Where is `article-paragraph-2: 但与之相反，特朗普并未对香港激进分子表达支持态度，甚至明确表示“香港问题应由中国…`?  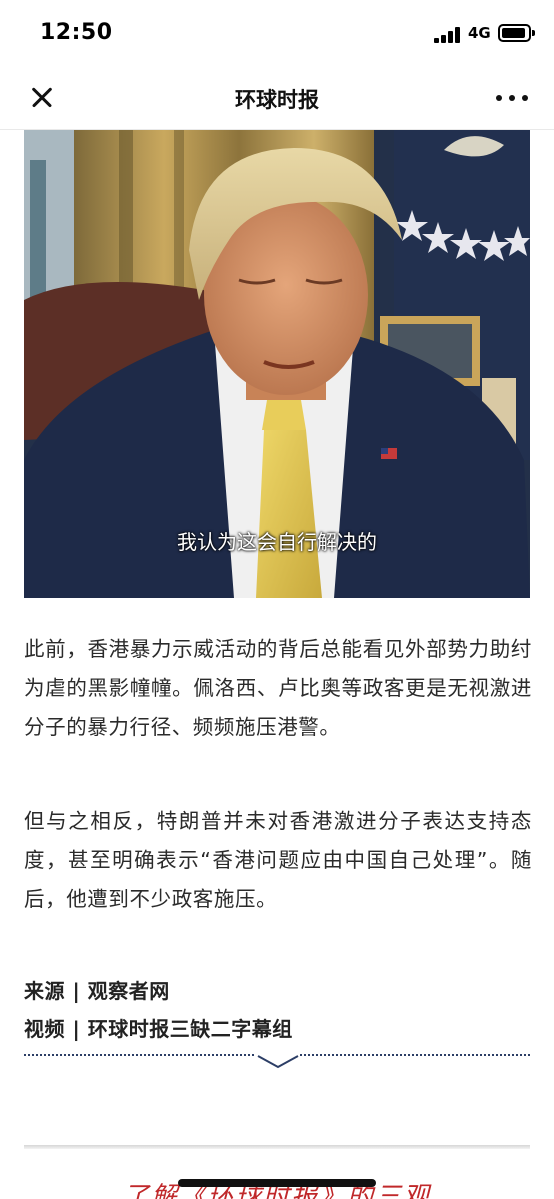
article-paragraph-2: 但与之相反，特朗普并未对香港激进分子表达支持态度，甚至明确表示“香港问题应由中国… is located at coordinates (278, 860).